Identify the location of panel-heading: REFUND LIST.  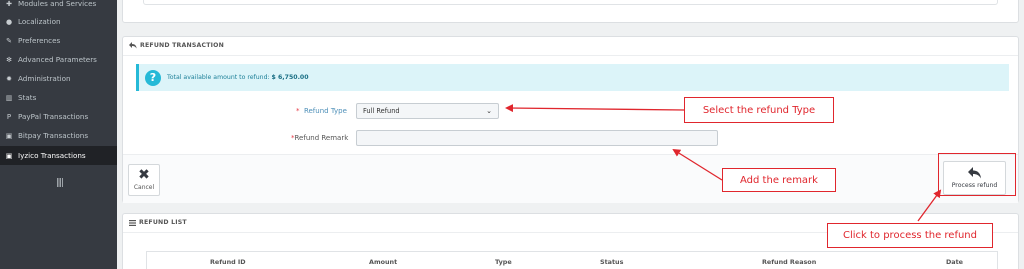
(158, 222).